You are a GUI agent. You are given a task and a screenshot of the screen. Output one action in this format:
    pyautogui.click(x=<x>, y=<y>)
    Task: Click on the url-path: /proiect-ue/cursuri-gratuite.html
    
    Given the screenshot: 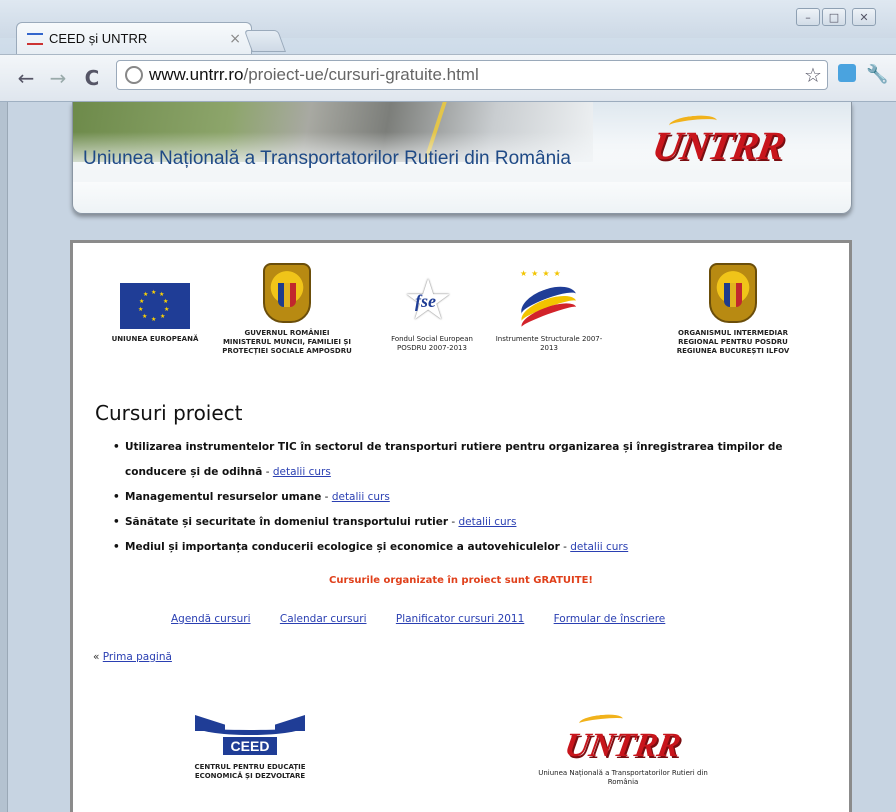 What is the action you would take?
    pyautogui.click(x=361, y=74)
    